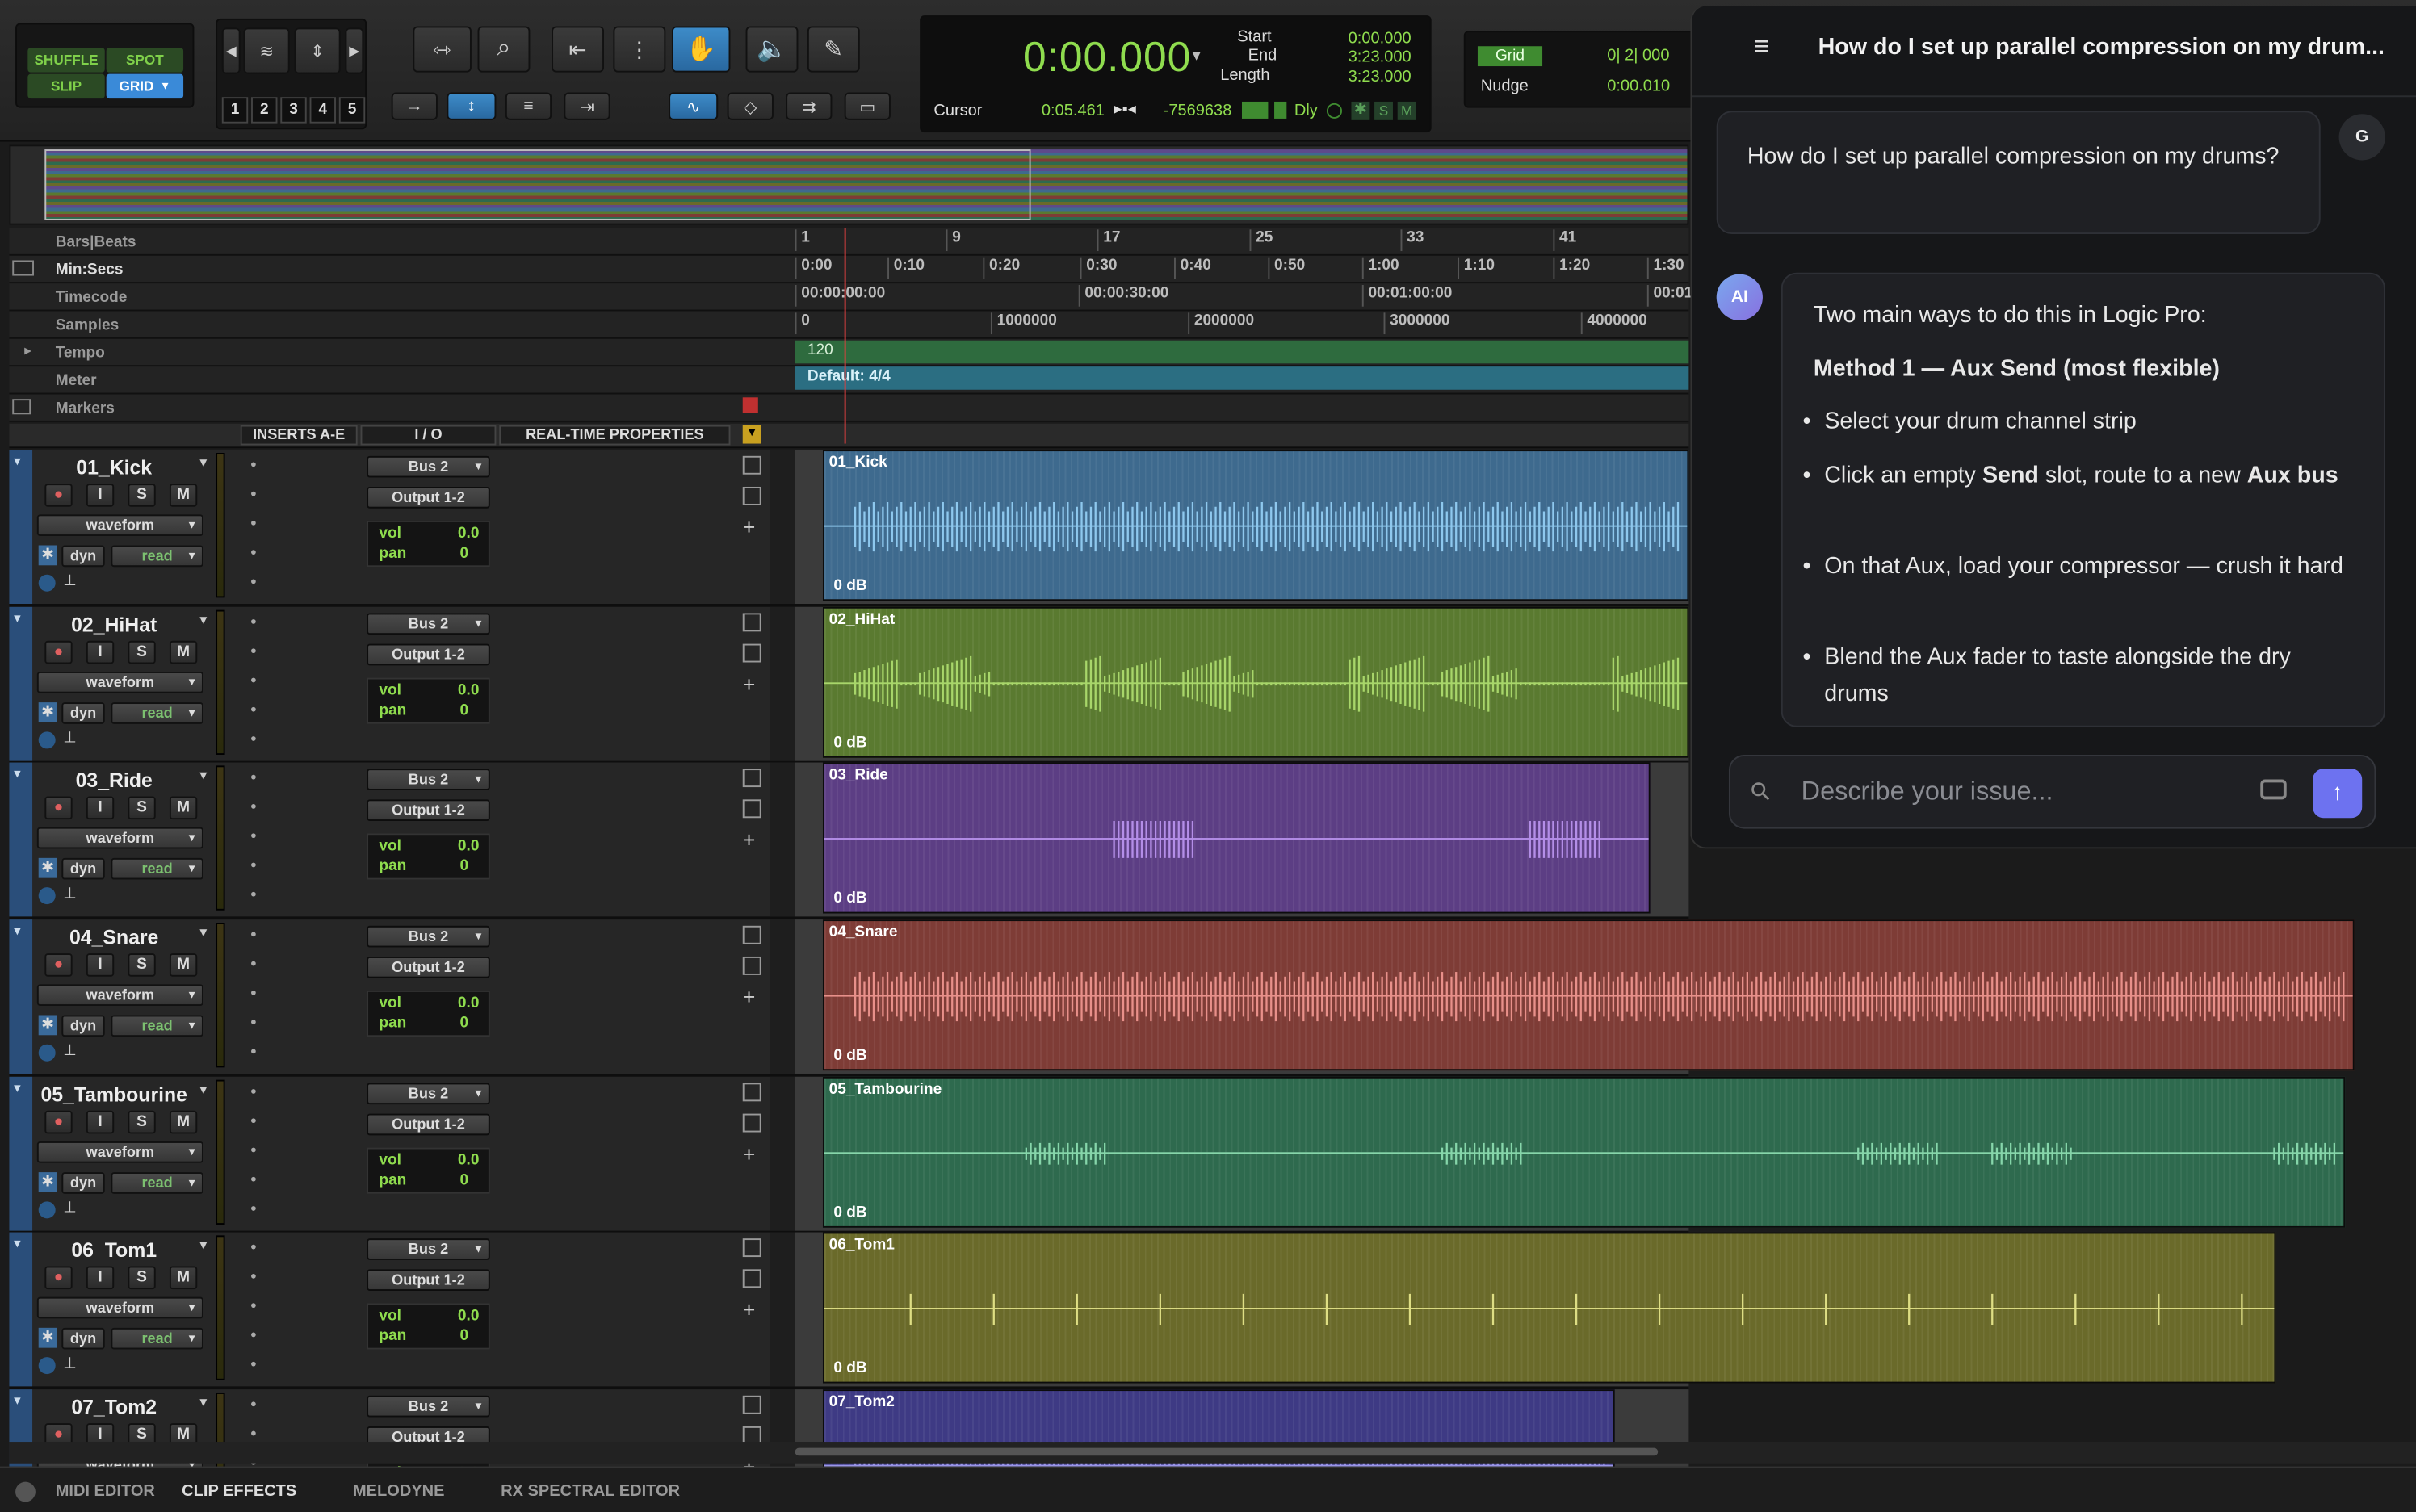  Describe the element at coordinates (1360, 110) in the screenshot. I see `sync-icon: ✱` at that location.